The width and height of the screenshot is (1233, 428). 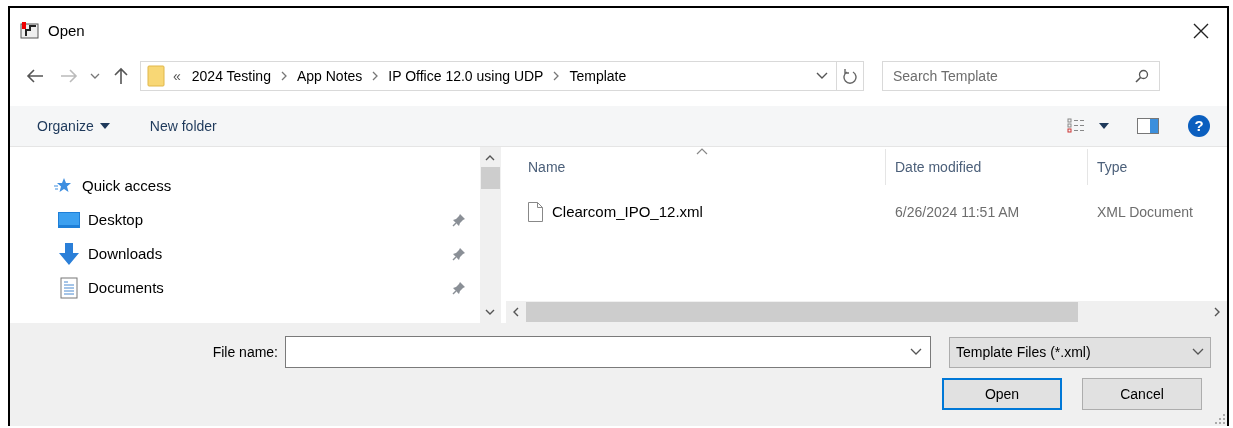 What do you see at coordinates (156, 76) in the screenshot?
I see `folder-icon` at bounding box center [156, 76].